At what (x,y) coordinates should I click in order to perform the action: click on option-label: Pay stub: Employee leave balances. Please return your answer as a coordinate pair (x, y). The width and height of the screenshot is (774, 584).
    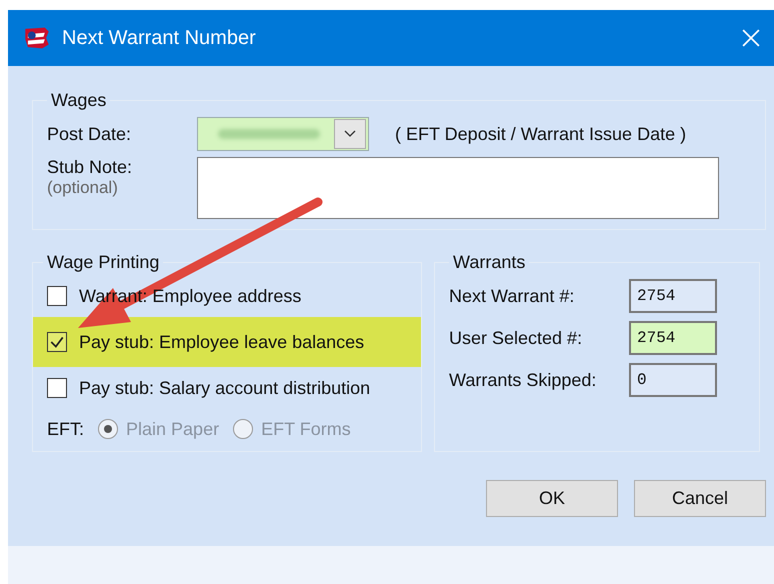
    Looking at the image, I should click on (221, 342).